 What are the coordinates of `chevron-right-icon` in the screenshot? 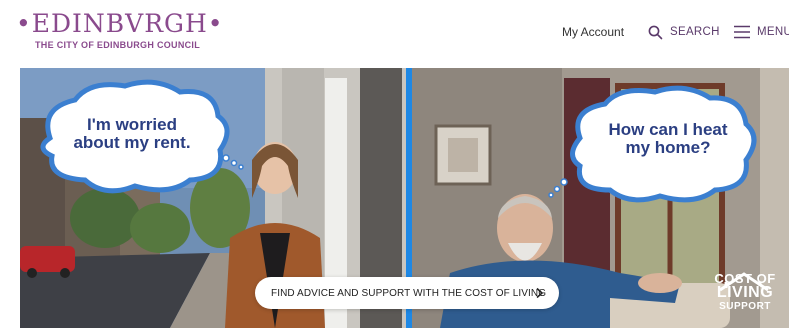 It's located at (540, 293).